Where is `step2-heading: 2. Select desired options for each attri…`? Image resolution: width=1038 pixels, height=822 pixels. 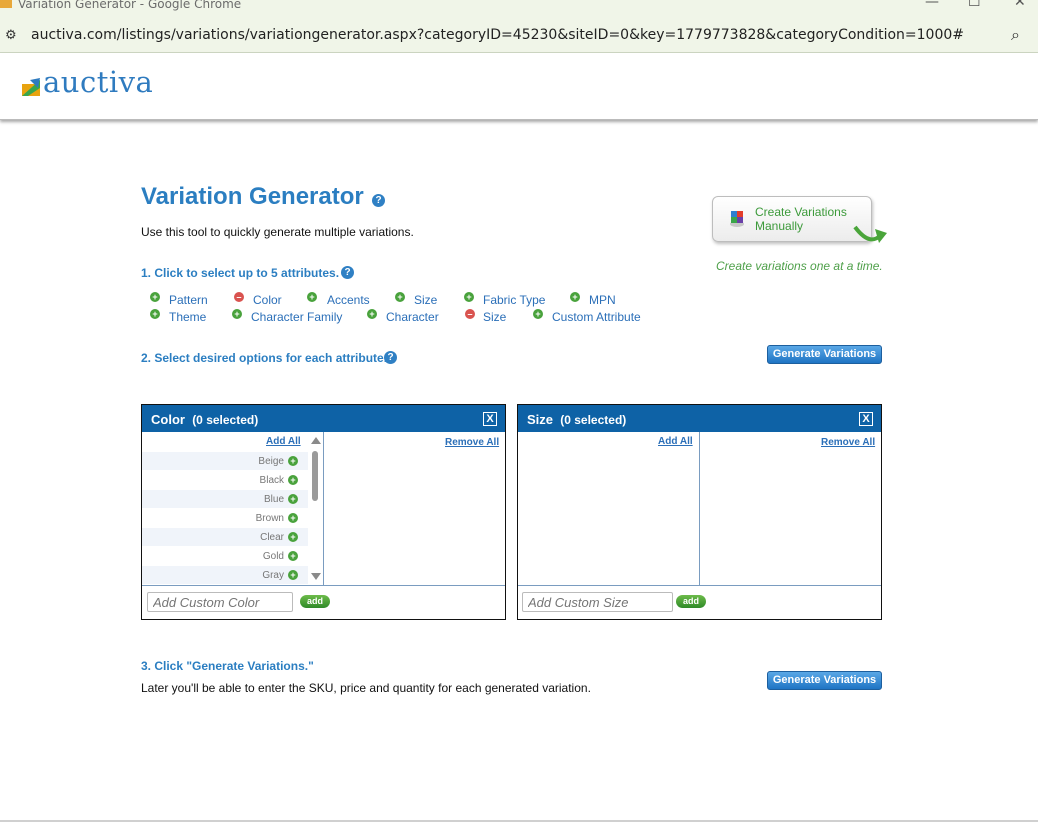 step2-heading: 2. Select desired options for each attri… is located at coordinates (264, 358).